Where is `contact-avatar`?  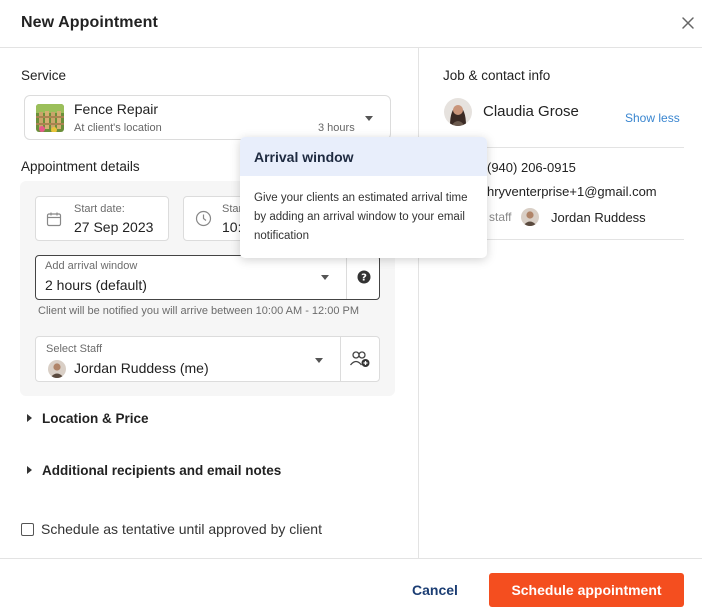 contact-avatar is located at coordinates (458, 112).